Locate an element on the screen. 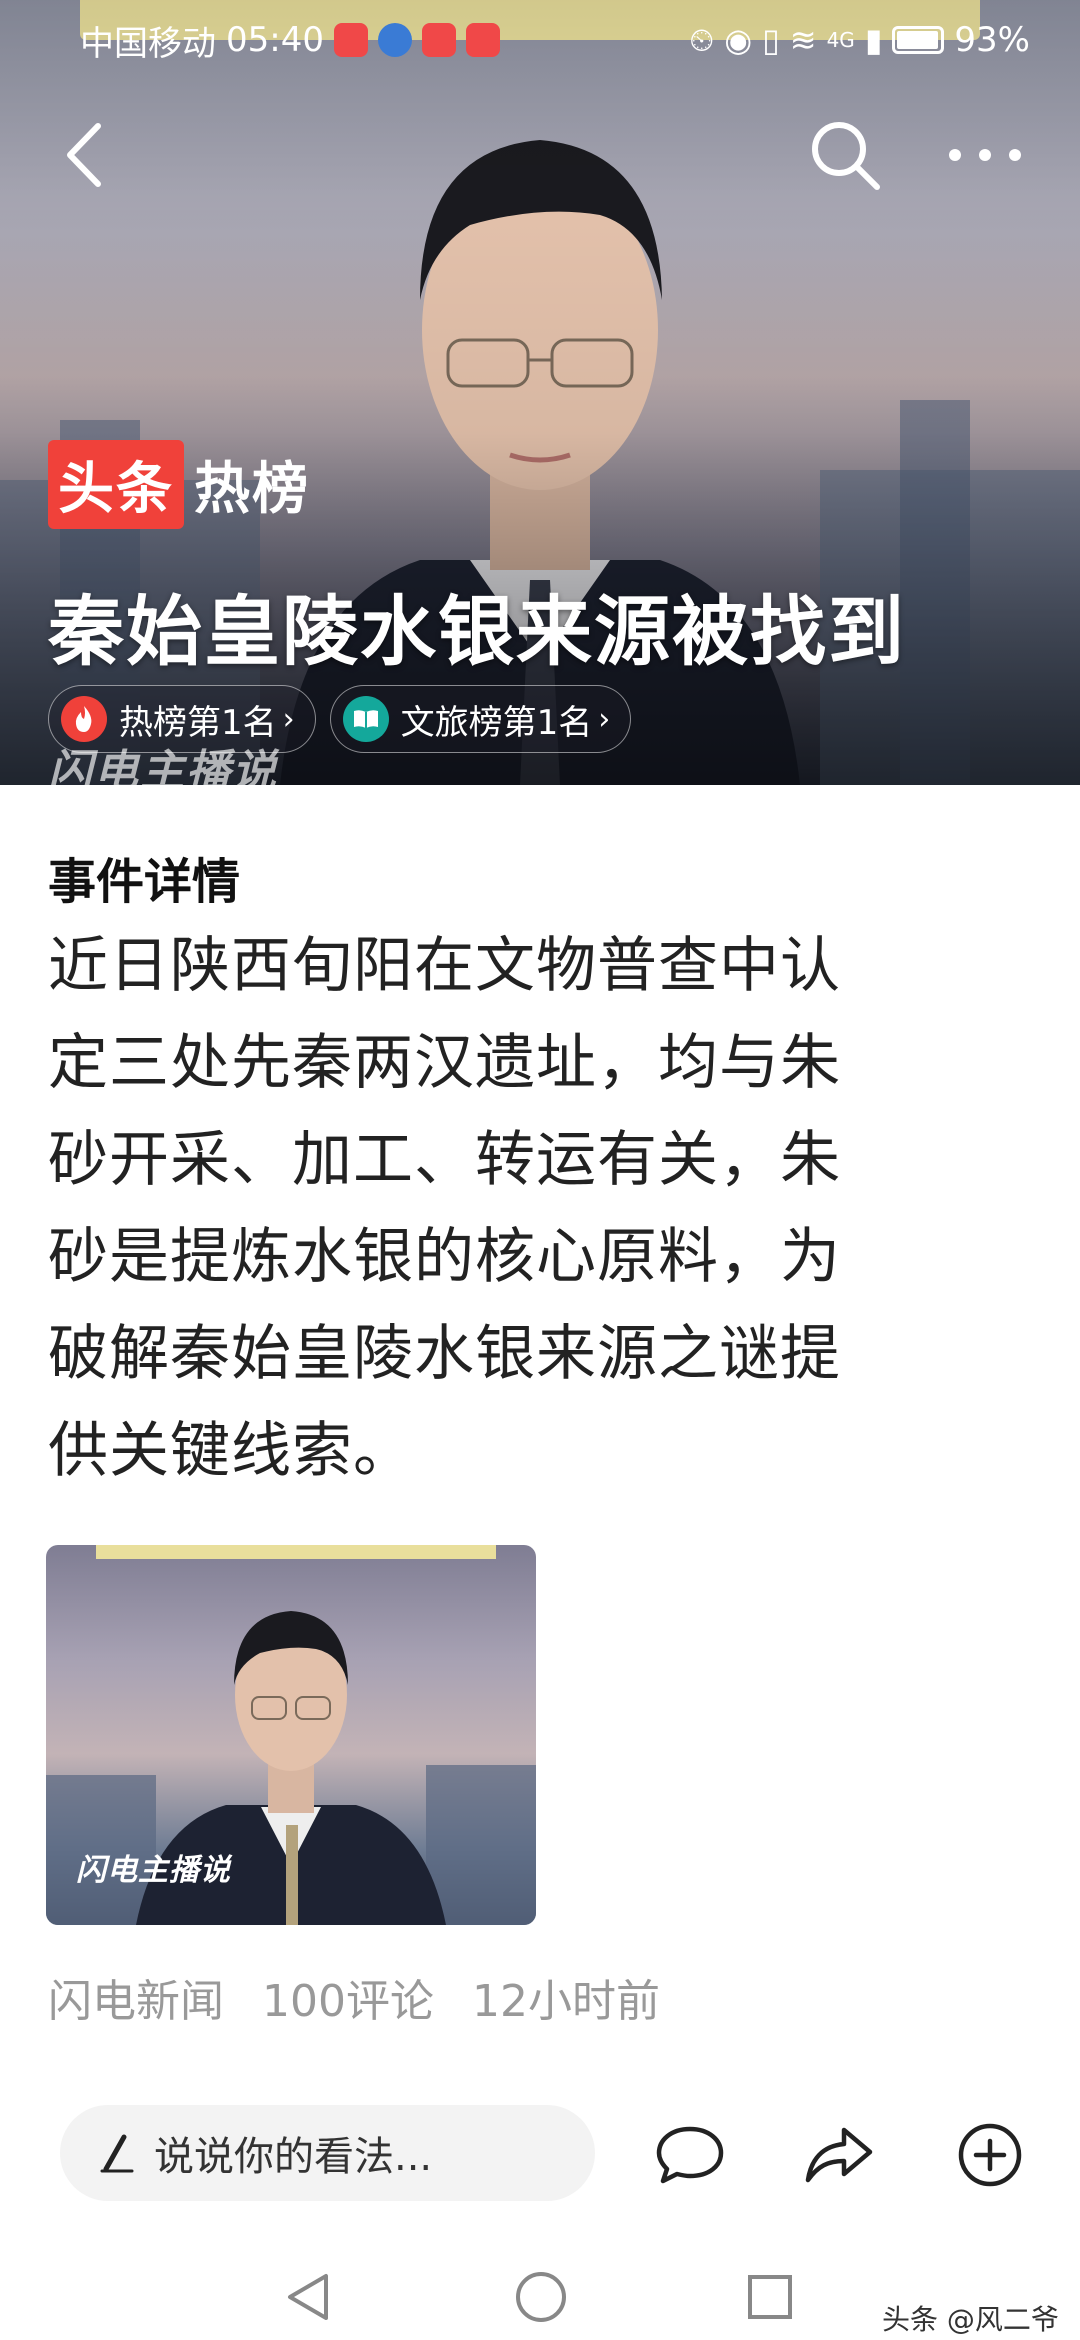 This screenshot has height=2340, width=1080. carrier-label: 中国移动 is located at coordinates (148, 43).